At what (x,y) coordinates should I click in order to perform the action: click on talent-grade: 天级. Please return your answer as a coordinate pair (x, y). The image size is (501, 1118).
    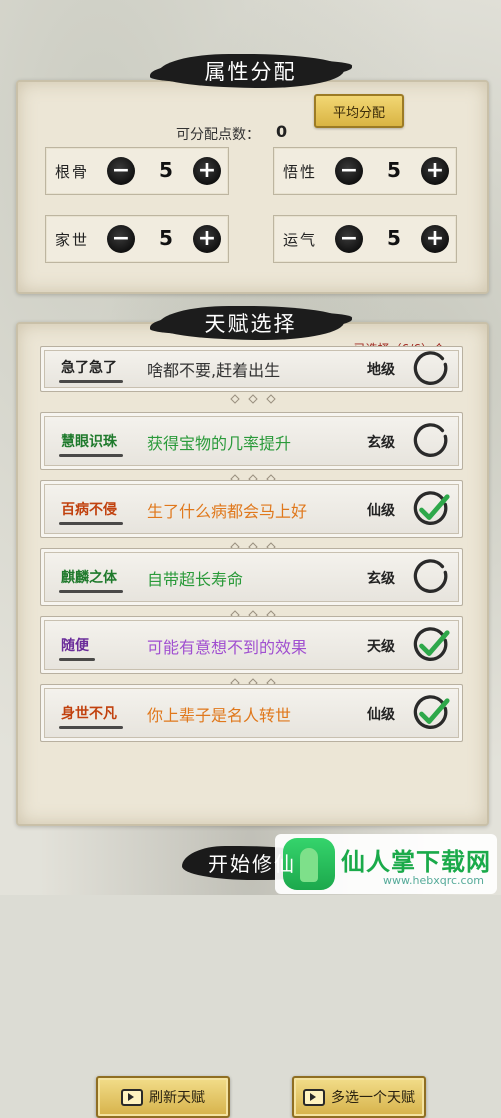
    Looking at the image, I should click on (381, 647).